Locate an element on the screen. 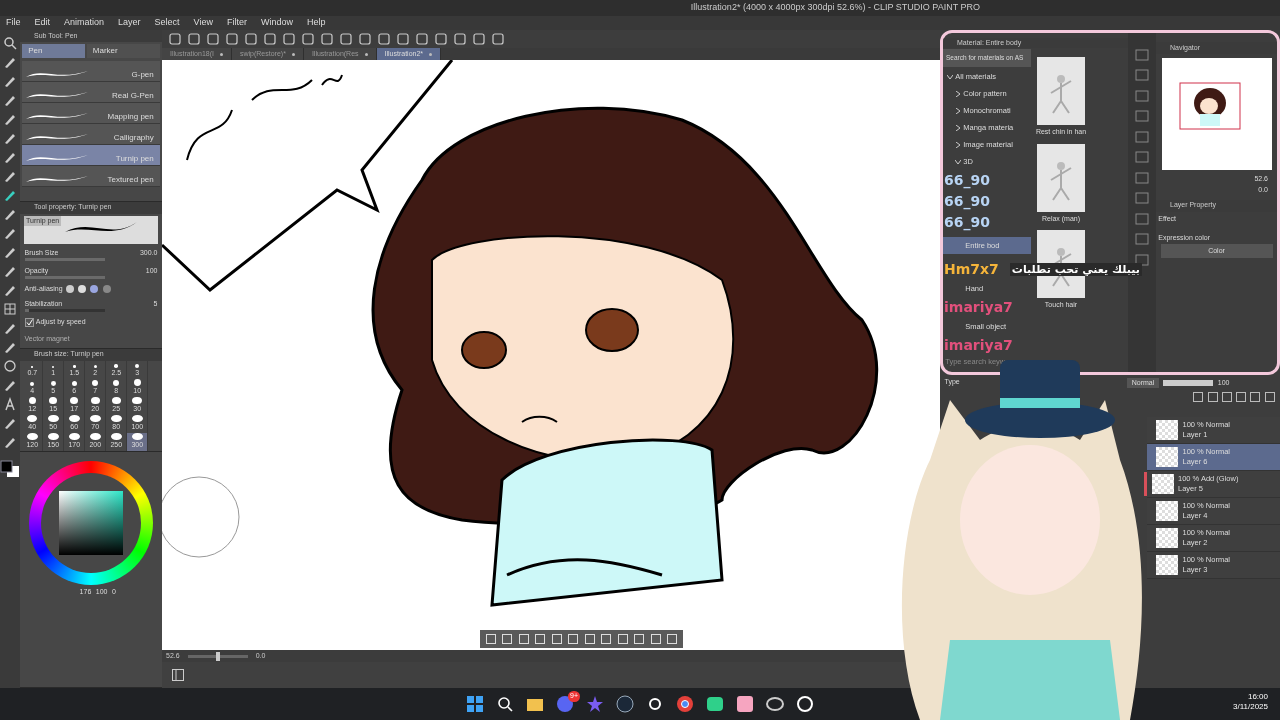 The width and height of the screenshot is (1280, 720). menu-item: Animation is located at coordinates (84, 23).